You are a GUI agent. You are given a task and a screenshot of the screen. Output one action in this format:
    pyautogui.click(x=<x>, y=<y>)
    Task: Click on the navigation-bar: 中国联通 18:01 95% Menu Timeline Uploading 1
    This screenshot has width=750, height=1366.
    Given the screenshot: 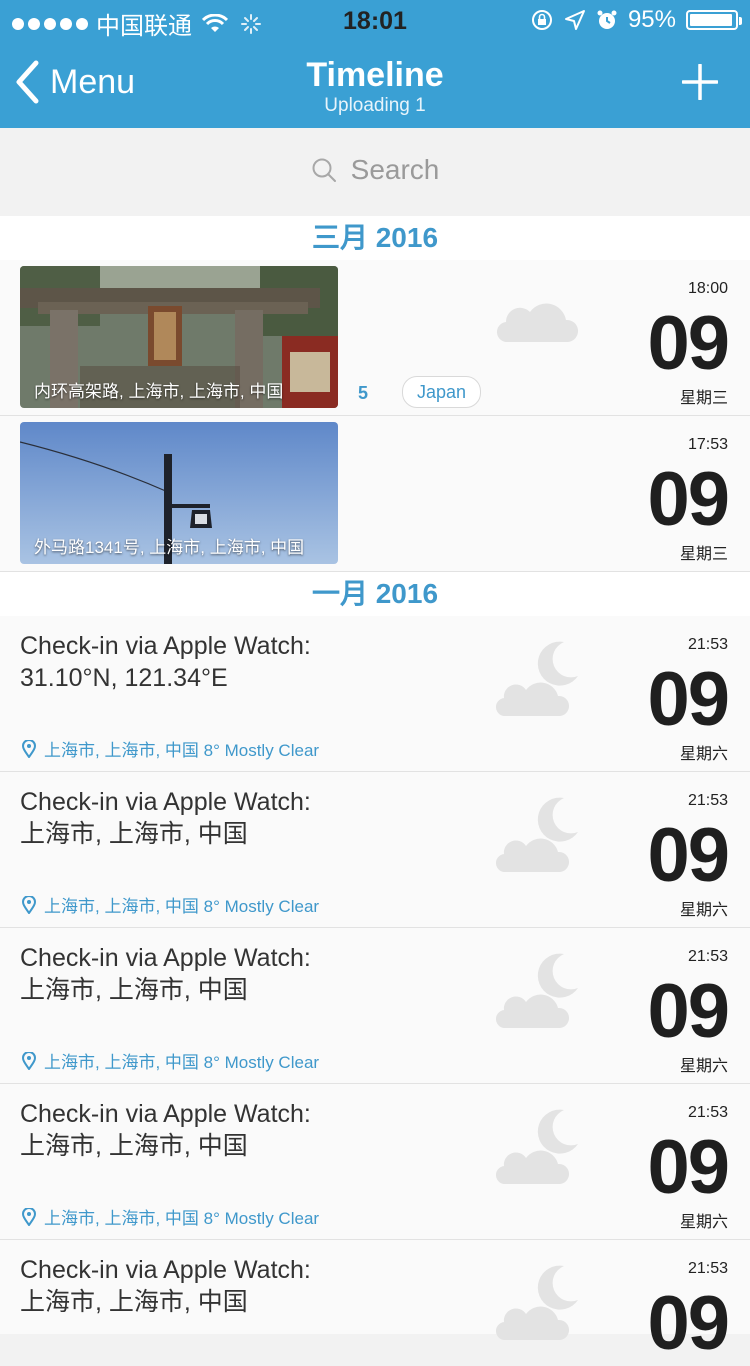 What is the action you would take?
    pyautogui.click(x=375, y=64)
    